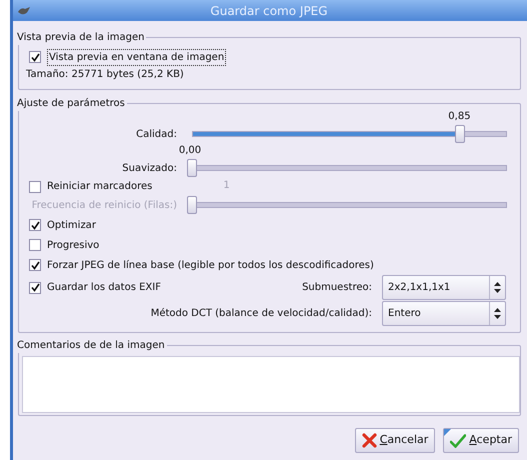 The image size is (527, 460). Describe the element at coordinates (156, 135) in the screenshot. I see `slider-label: Calidad:` at that location.